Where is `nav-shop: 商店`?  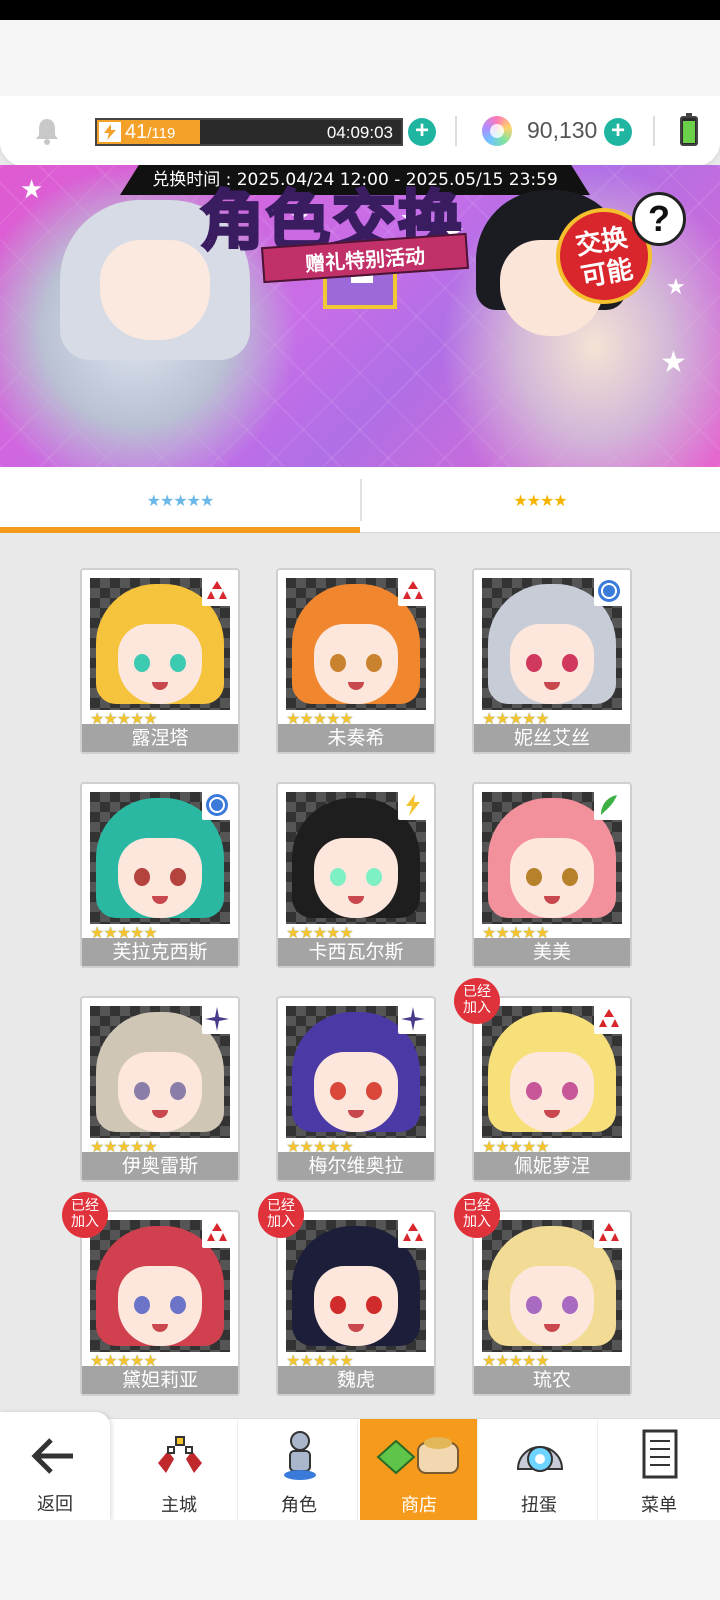
nav-shop: 商店 is located at coordinates (419, 1470).